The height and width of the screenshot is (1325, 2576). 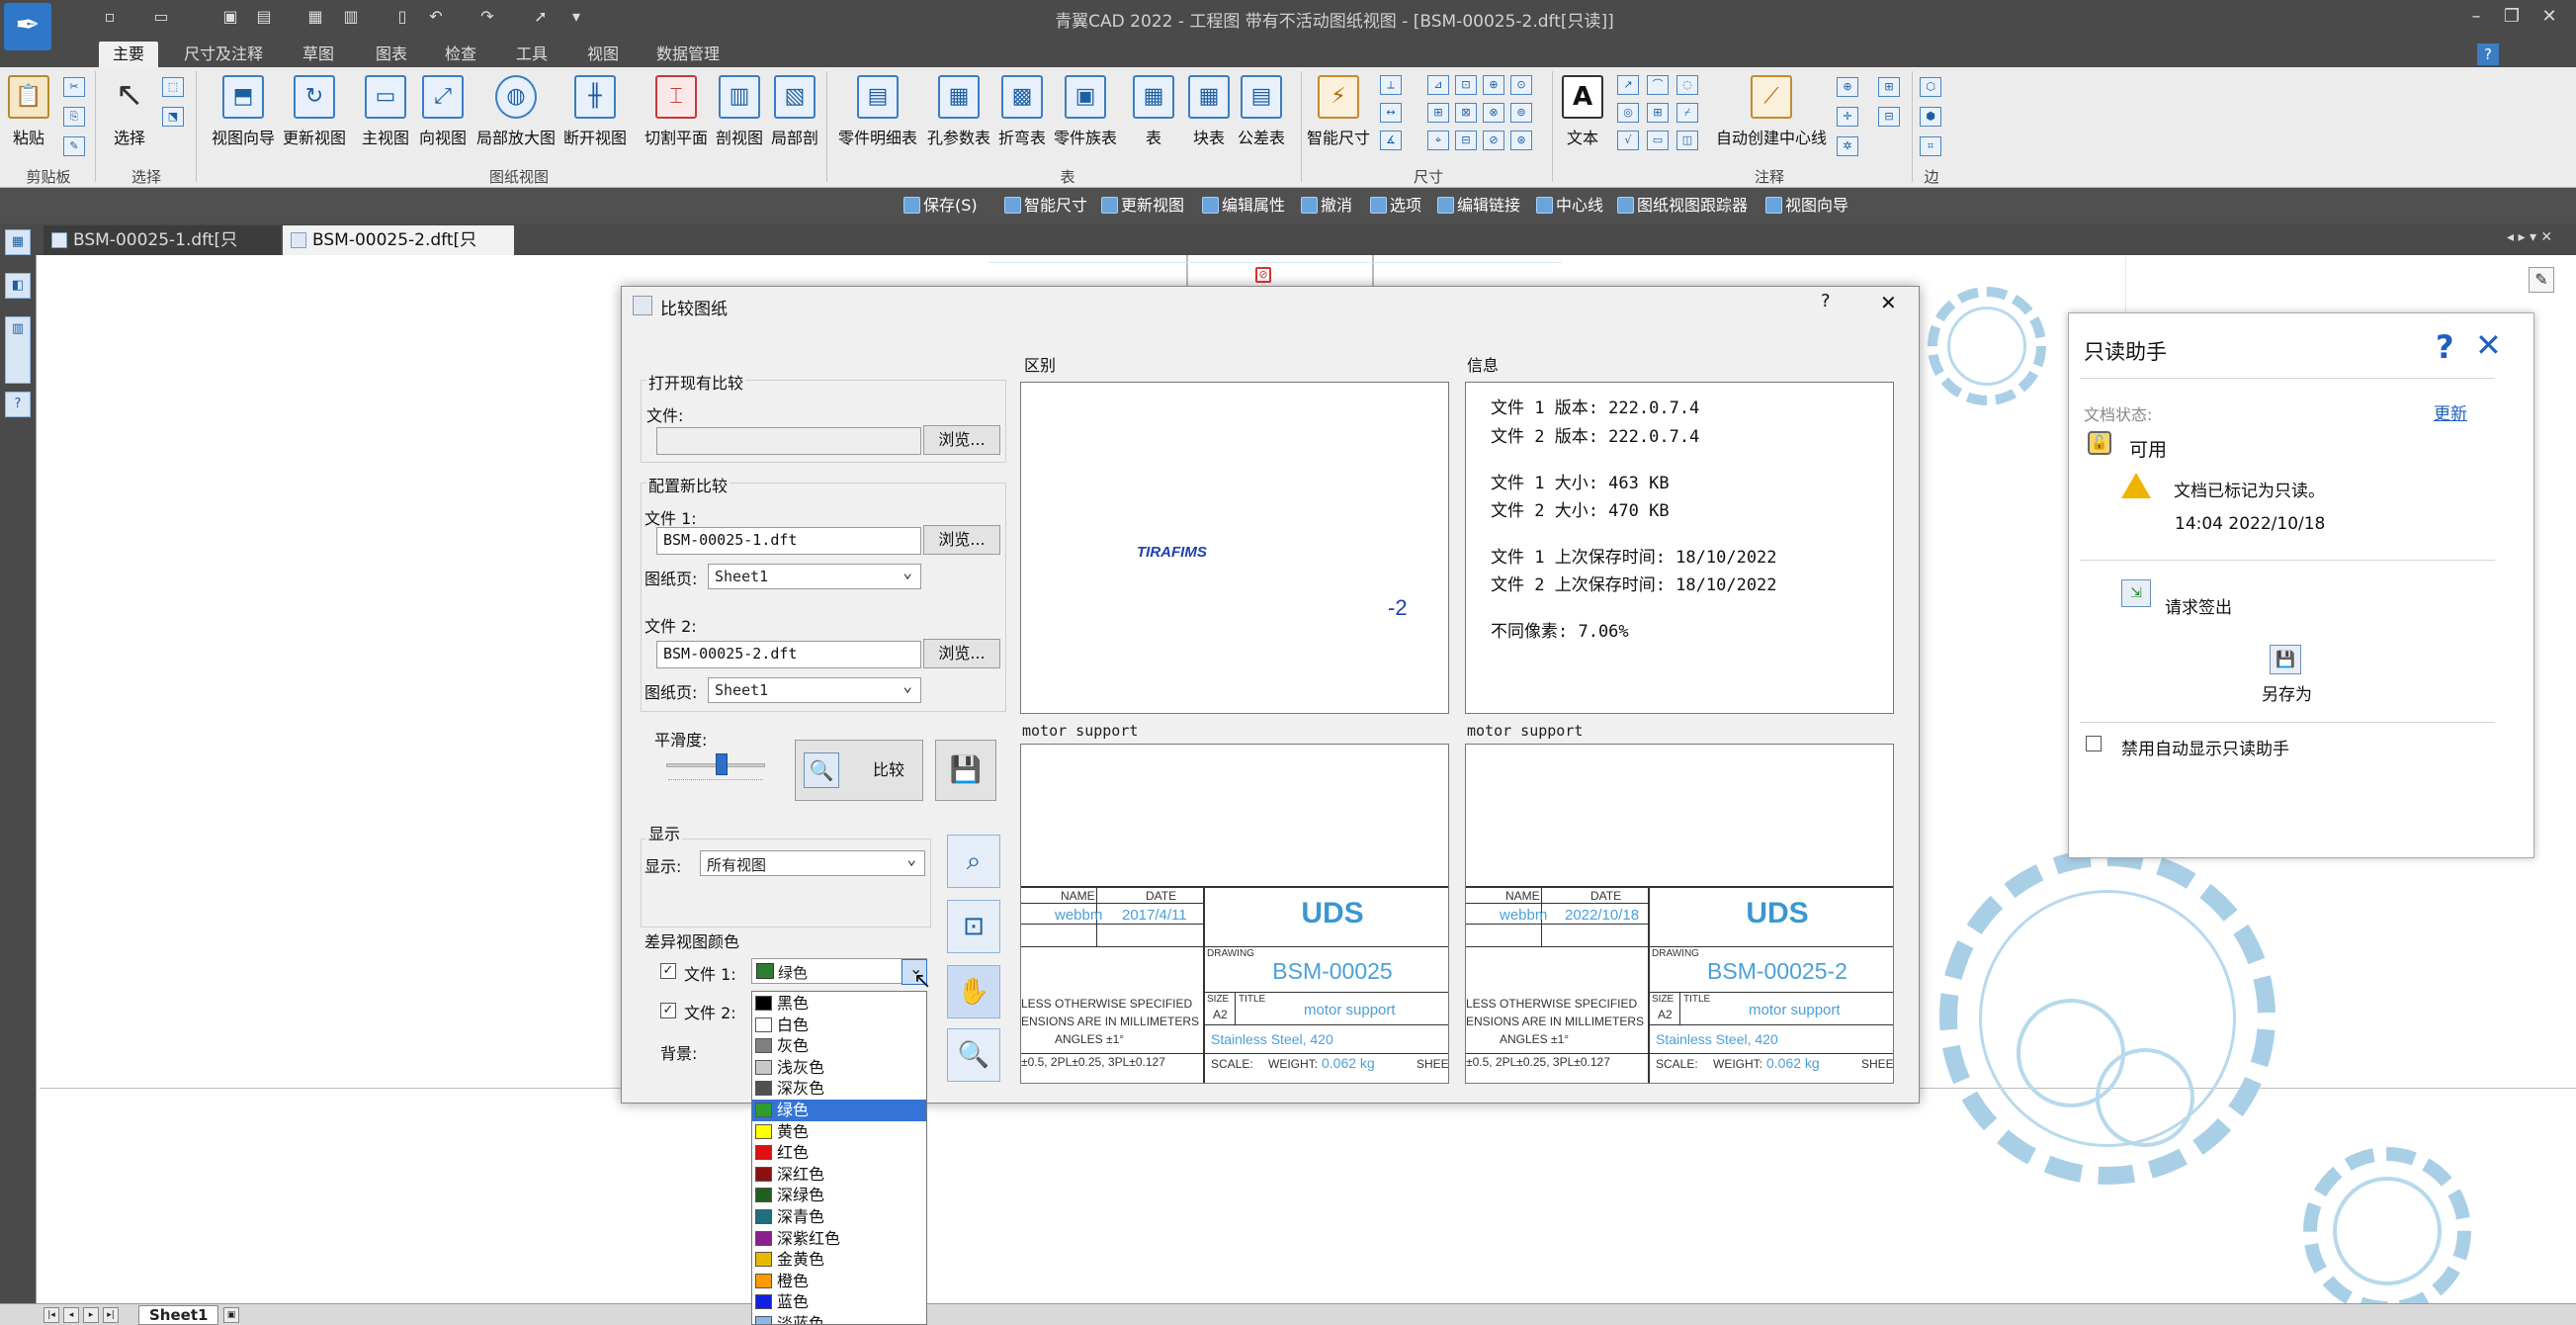 I want to click on balloon-icon: ◎, so click(x=1628, y=113).